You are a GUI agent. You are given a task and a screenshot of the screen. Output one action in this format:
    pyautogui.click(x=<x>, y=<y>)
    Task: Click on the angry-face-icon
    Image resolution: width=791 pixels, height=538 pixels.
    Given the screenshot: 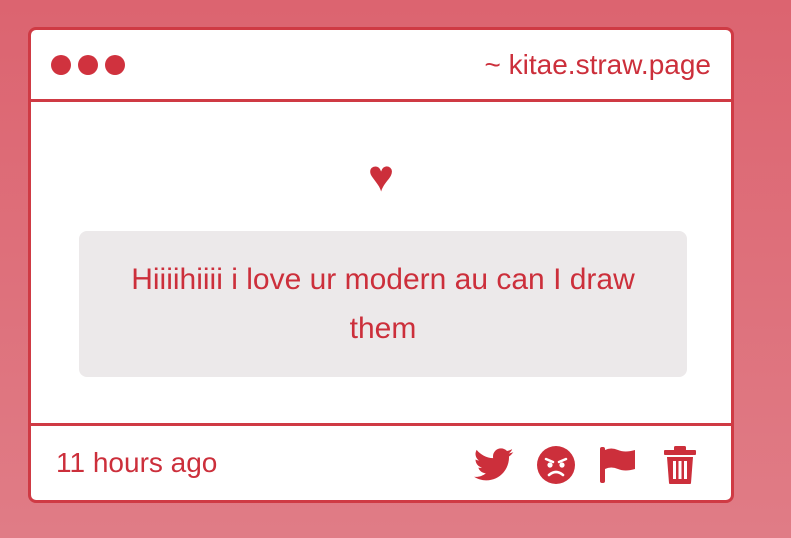 What is the action you would take?
    pyautogui.click(x=556, y=465)
    